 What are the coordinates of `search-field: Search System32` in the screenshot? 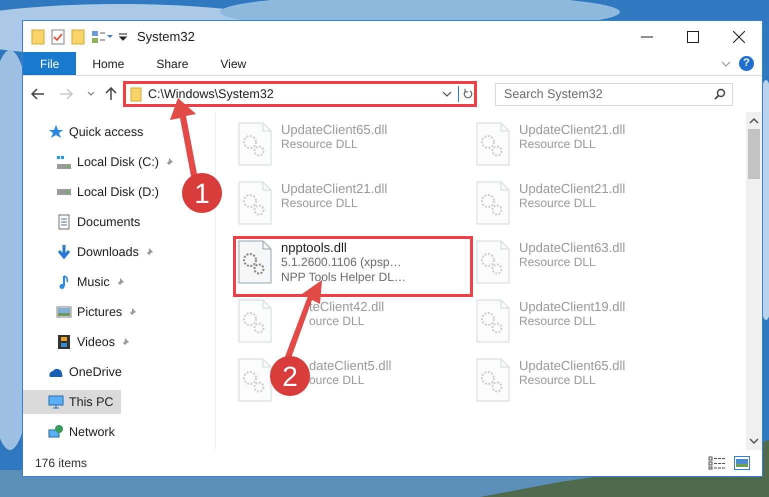 It's located at (614, 94).